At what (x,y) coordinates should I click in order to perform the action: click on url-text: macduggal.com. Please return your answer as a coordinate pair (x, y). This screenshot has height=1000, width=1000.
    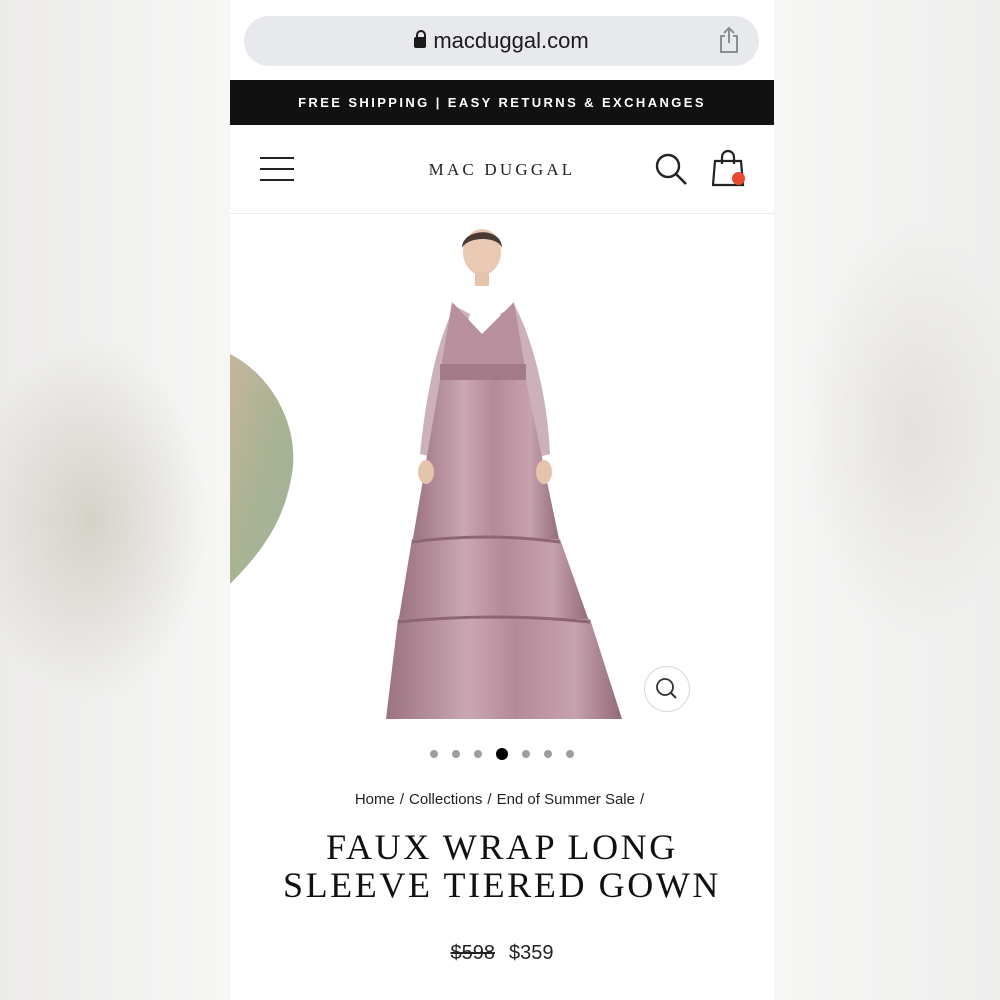
    Looking at the image, I should click on (511, 40).